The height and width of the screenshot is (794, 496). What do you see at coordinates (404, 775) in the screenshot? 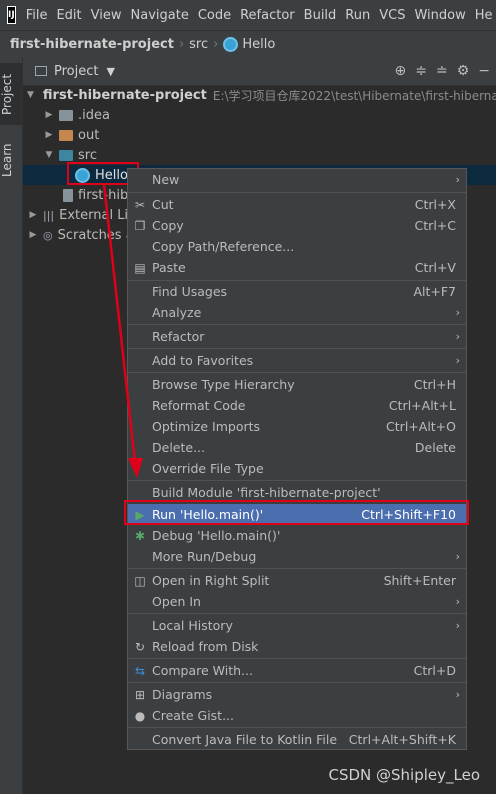
I see `watermark: CSDN @Shipley_Leo` at bounding box center [404, 775].